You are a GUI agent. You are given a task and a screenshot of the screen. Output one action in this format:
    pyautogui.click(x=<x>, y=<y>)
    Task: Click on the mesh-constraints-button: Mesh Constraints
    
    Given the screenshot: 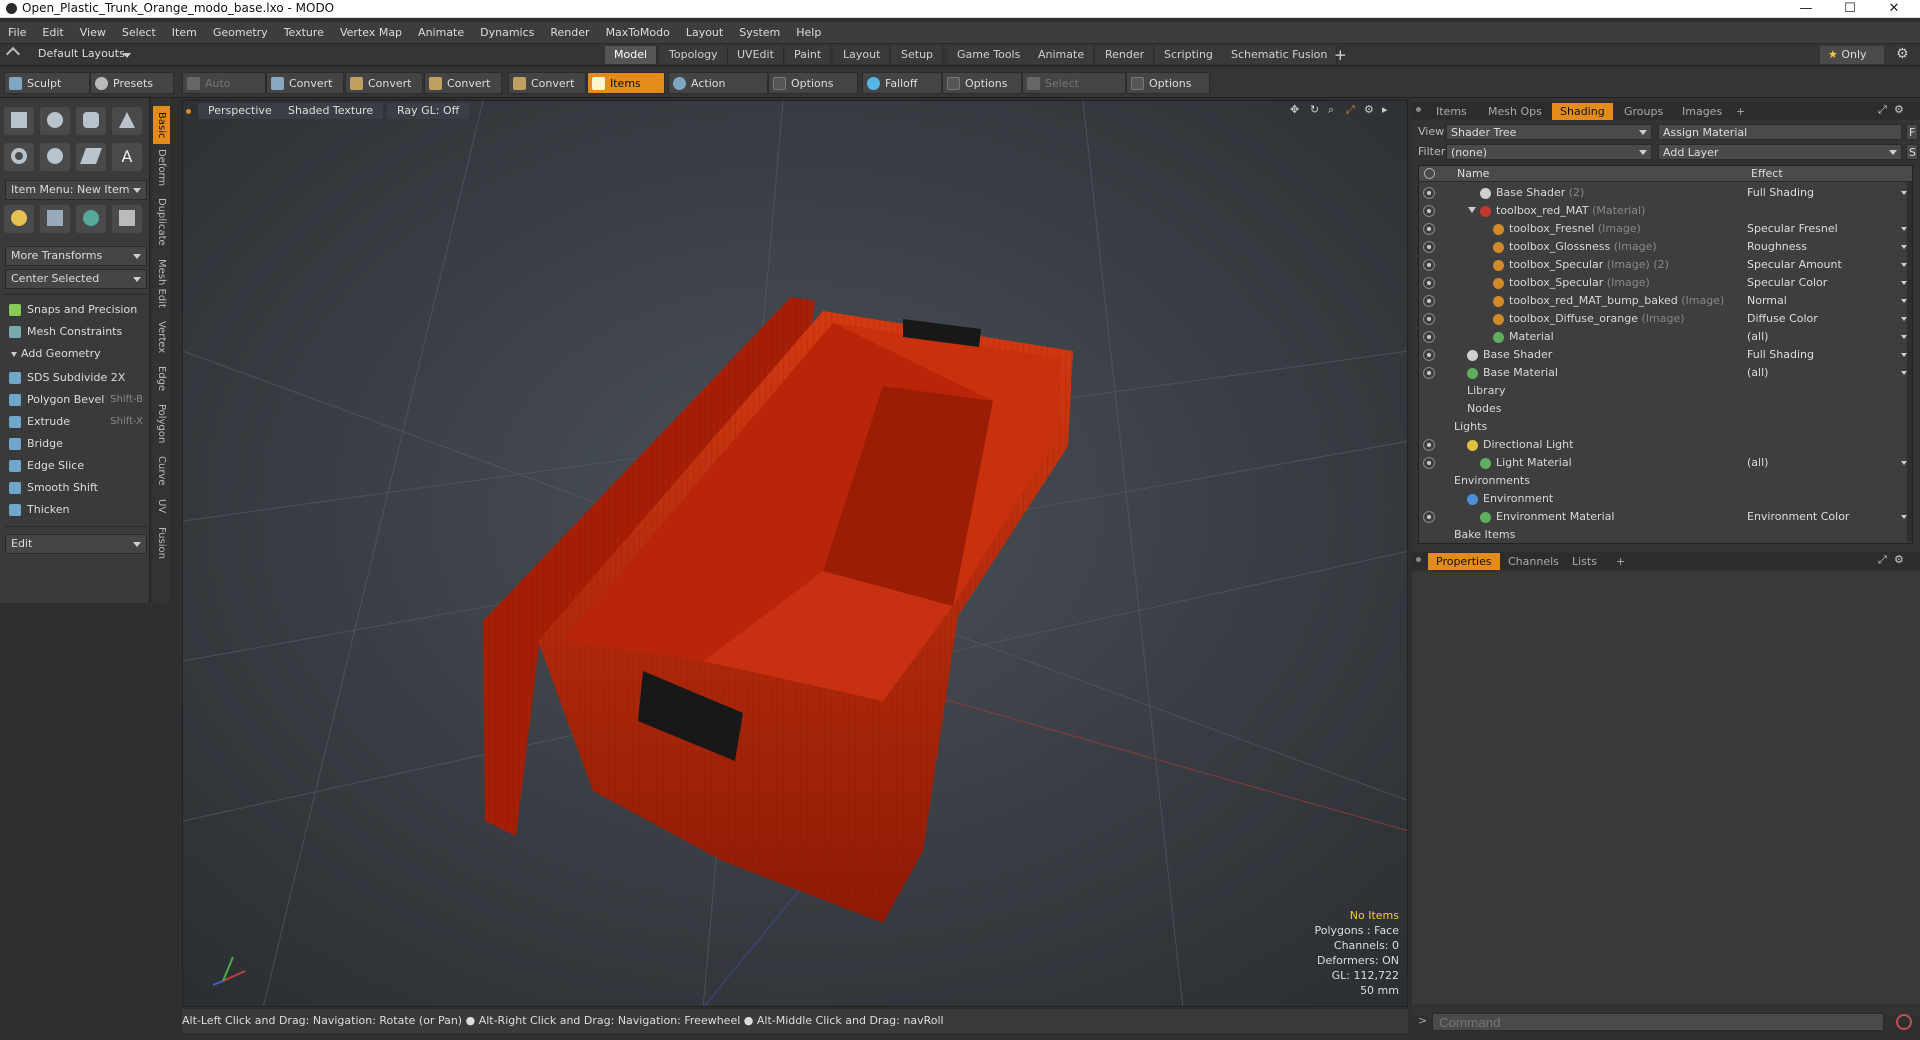 What is the action you would take?
    pyautogui.click(x=76, y=332)
    